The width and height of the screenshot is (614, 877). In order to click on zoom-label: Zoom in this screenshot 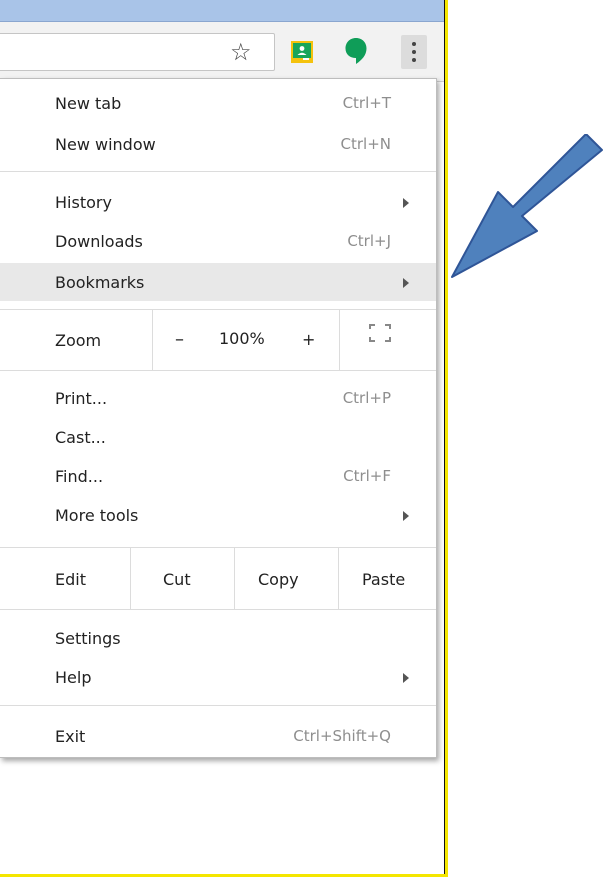, I will do `click(78, 340)`.